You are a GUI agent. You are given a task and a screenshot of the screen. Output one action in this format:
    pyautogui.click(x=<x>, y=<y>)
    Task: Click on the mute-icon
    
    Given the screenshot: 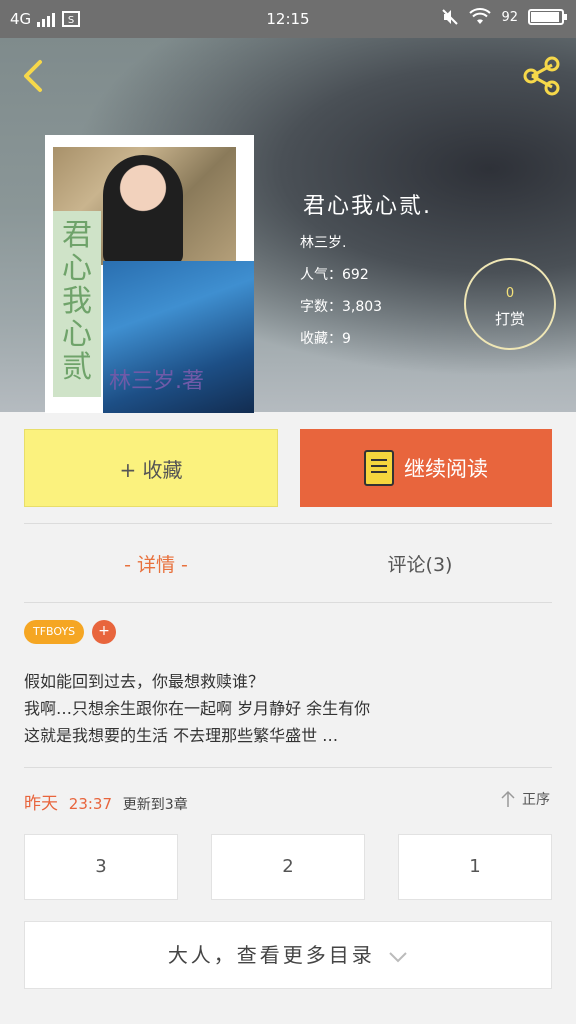 What is the action you would take?
    pyautogui.click(x=450, y=17)
    